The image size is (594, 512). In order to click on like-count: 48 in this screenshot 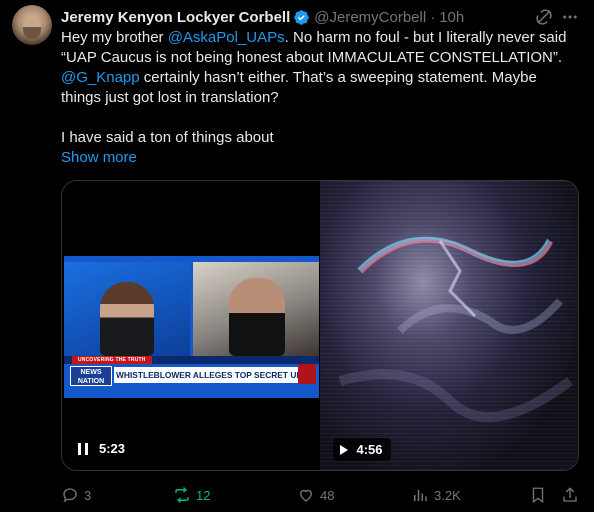, I will do `click(327, 495)`.